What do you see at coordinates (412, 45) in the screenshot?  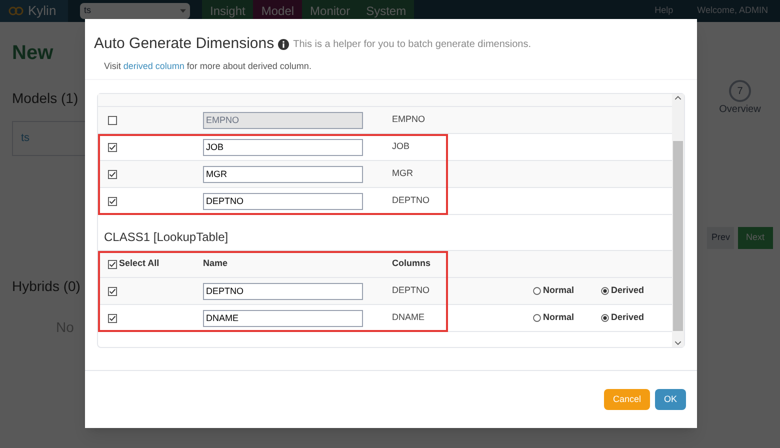 I see `dialog-hint: This is a helper for you to batch generate dimensions.` at bounding box center [412, 45].